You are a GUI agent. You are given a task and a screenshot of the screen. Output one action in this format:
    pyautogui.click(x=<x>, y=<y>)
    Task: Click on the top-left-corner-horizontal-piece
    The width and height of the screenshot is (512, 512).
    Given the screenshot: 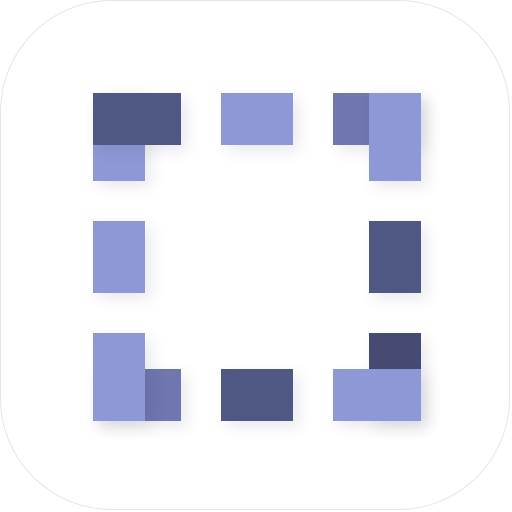 What is the action you would take?
    pyautogui.click(x=137, y=119)
    